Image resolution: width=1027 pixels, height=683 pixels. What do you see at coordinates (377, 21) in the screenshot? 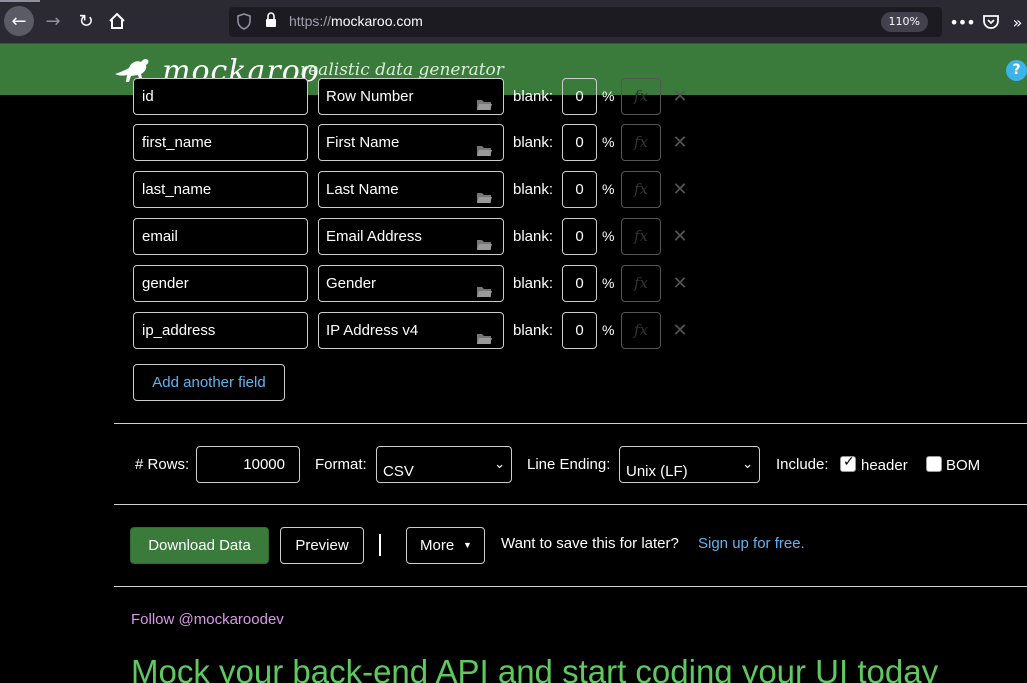
I see `url-host: mockaroo.com` at bounding box center [377, 21].